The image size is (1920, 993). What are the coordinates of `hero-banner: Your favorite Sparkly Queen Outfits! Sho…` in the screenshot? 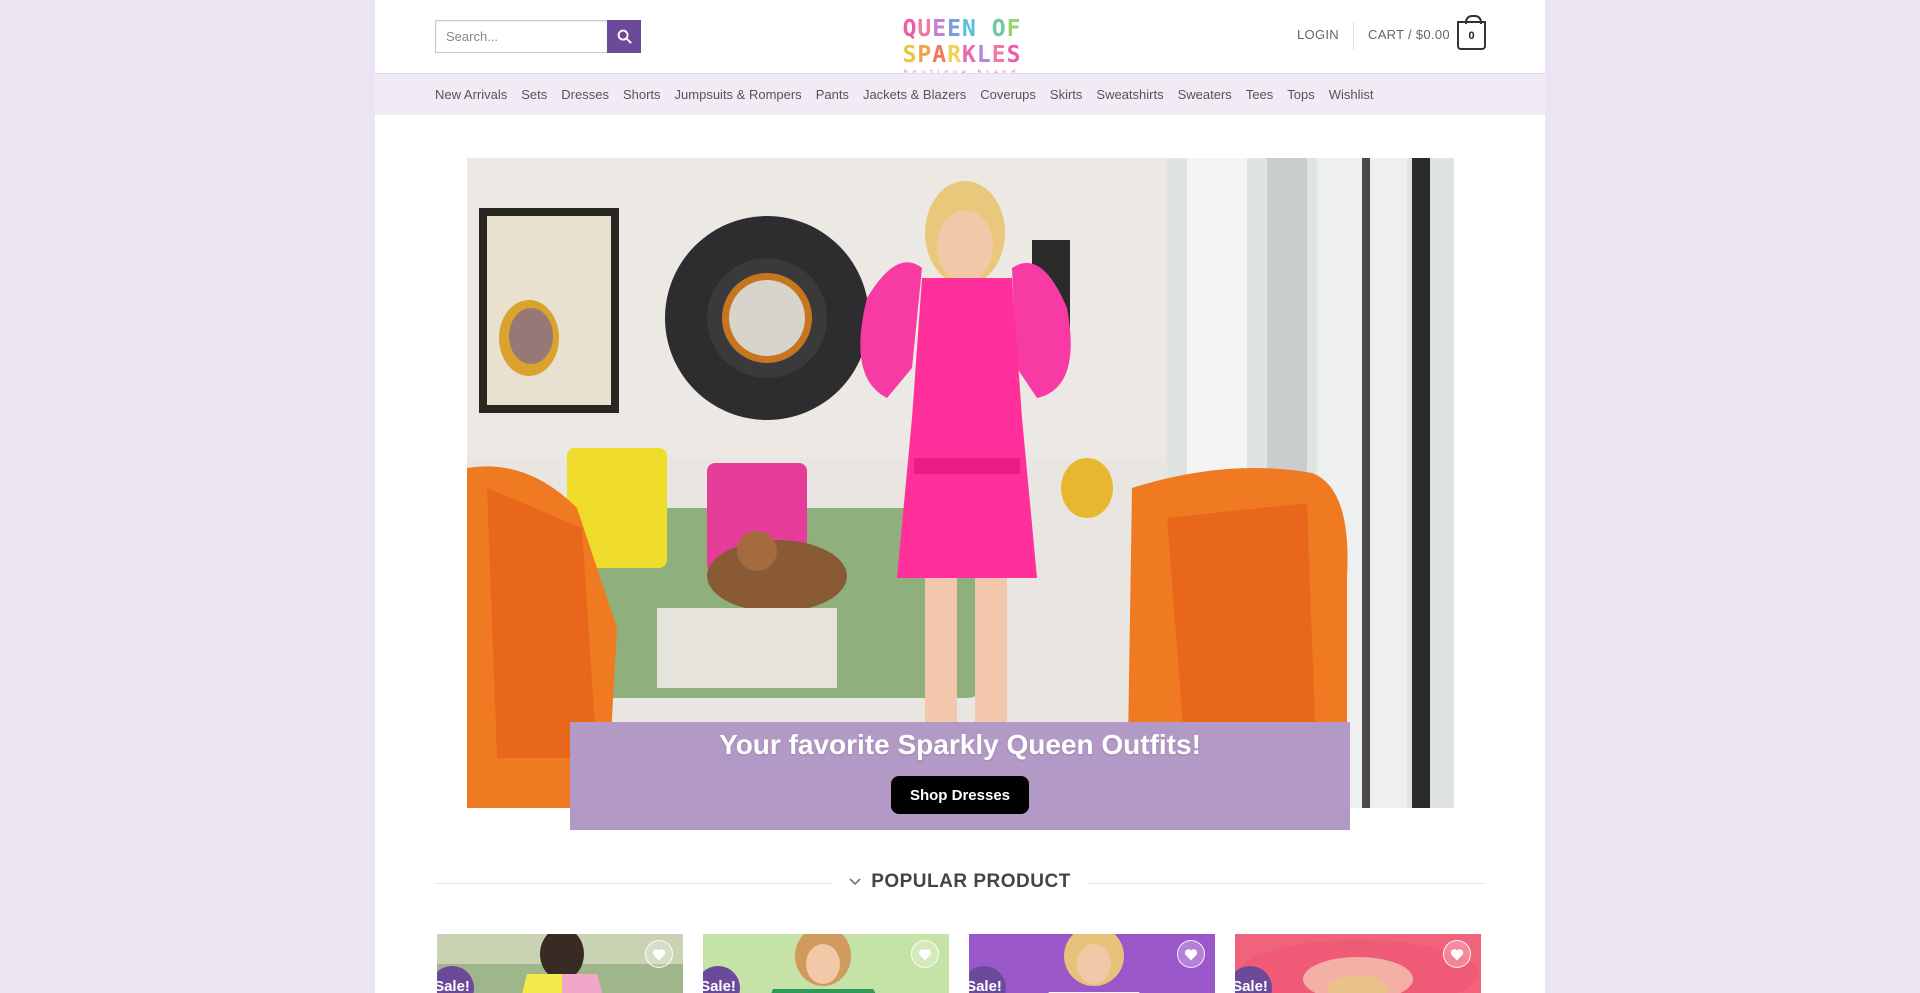 It's located at (960, 776).